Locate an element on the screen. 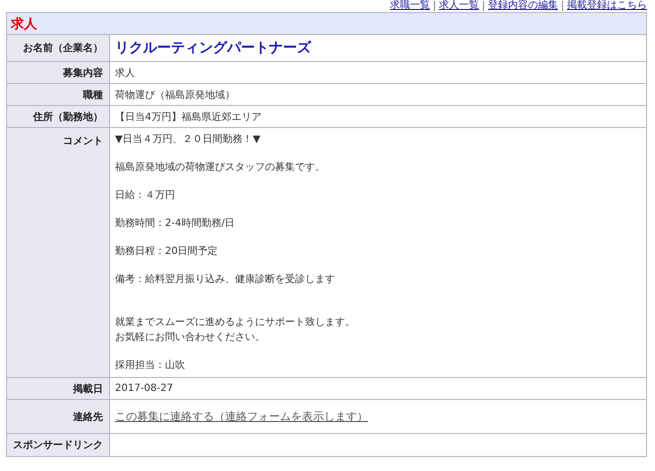  comment-paragraph: ▼日当４万円、２０日間勤務！▼ is located at coordinates (188, 139).